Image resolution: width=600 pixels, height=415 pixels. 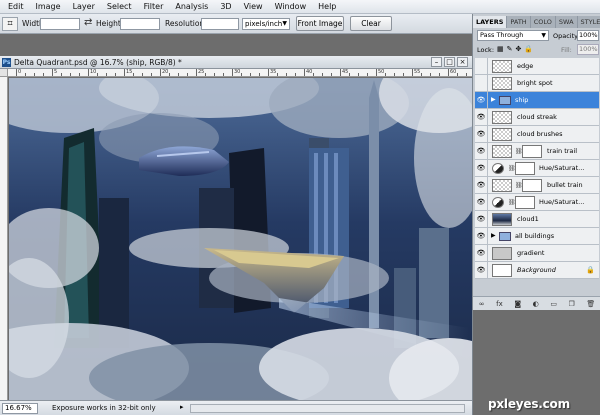 I want to click on minimize-icon: –, so click(x=436, y=62).